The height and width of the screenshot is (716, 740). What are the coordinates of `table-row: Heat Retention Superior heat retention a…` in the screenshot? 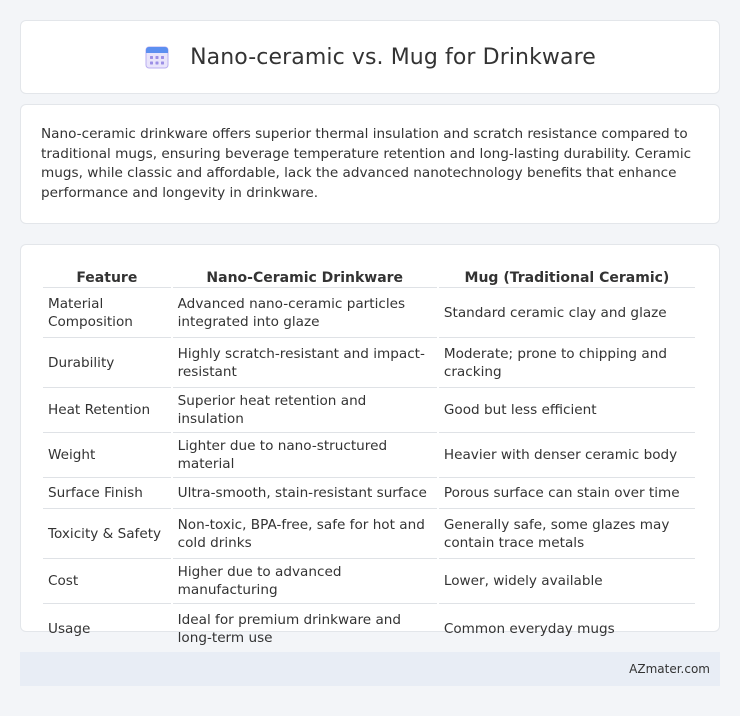 It's located at (369, 410).